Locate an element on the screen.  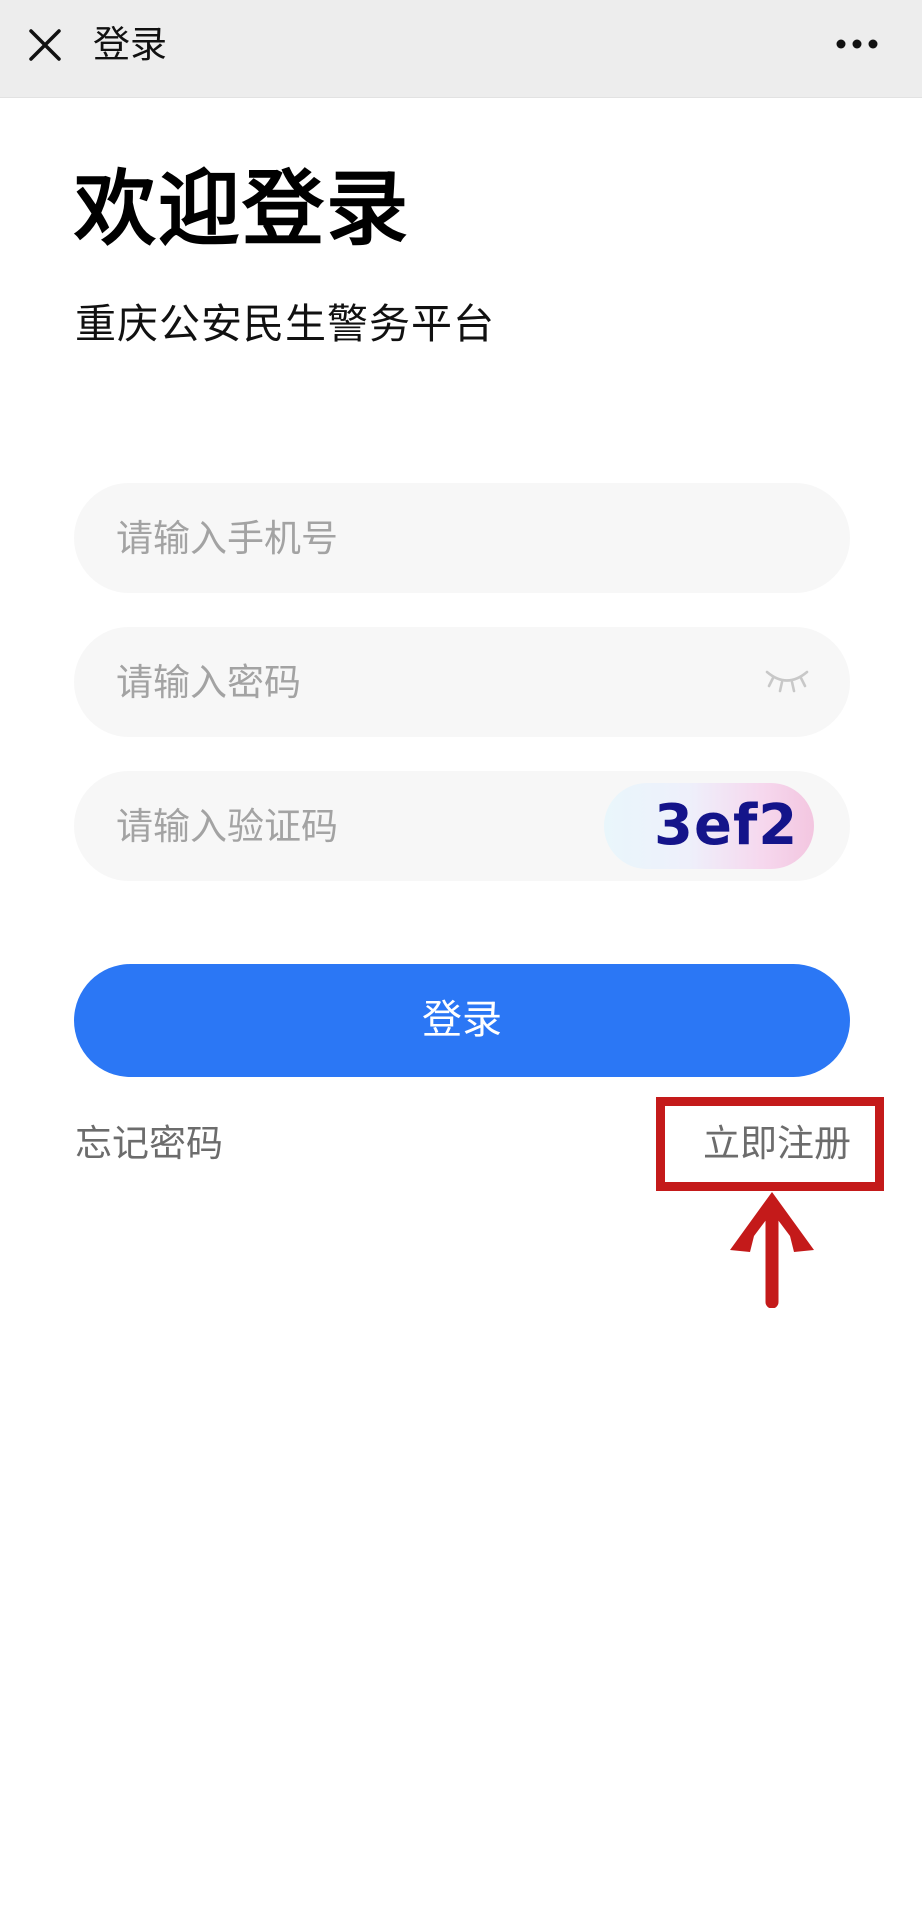
annotation-highlight-box is located at coordinates (770, 1144).